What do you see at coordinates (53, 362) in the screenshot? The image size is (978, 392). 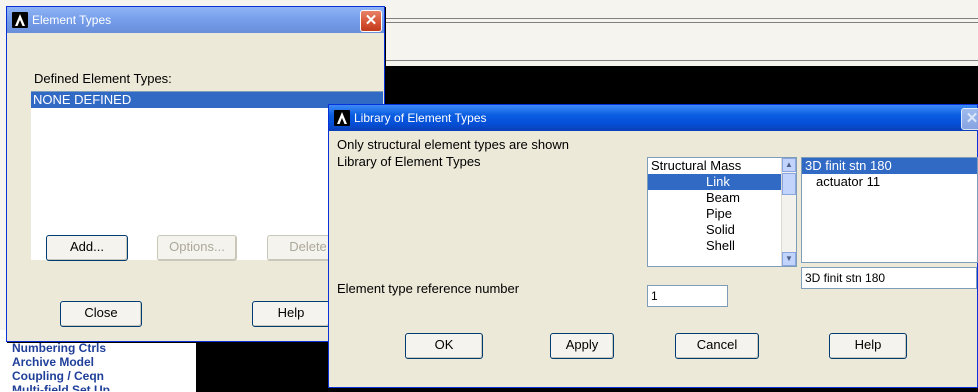 I see `menu-item-archive-model: Archive Model` at bounding box center [53, 362].